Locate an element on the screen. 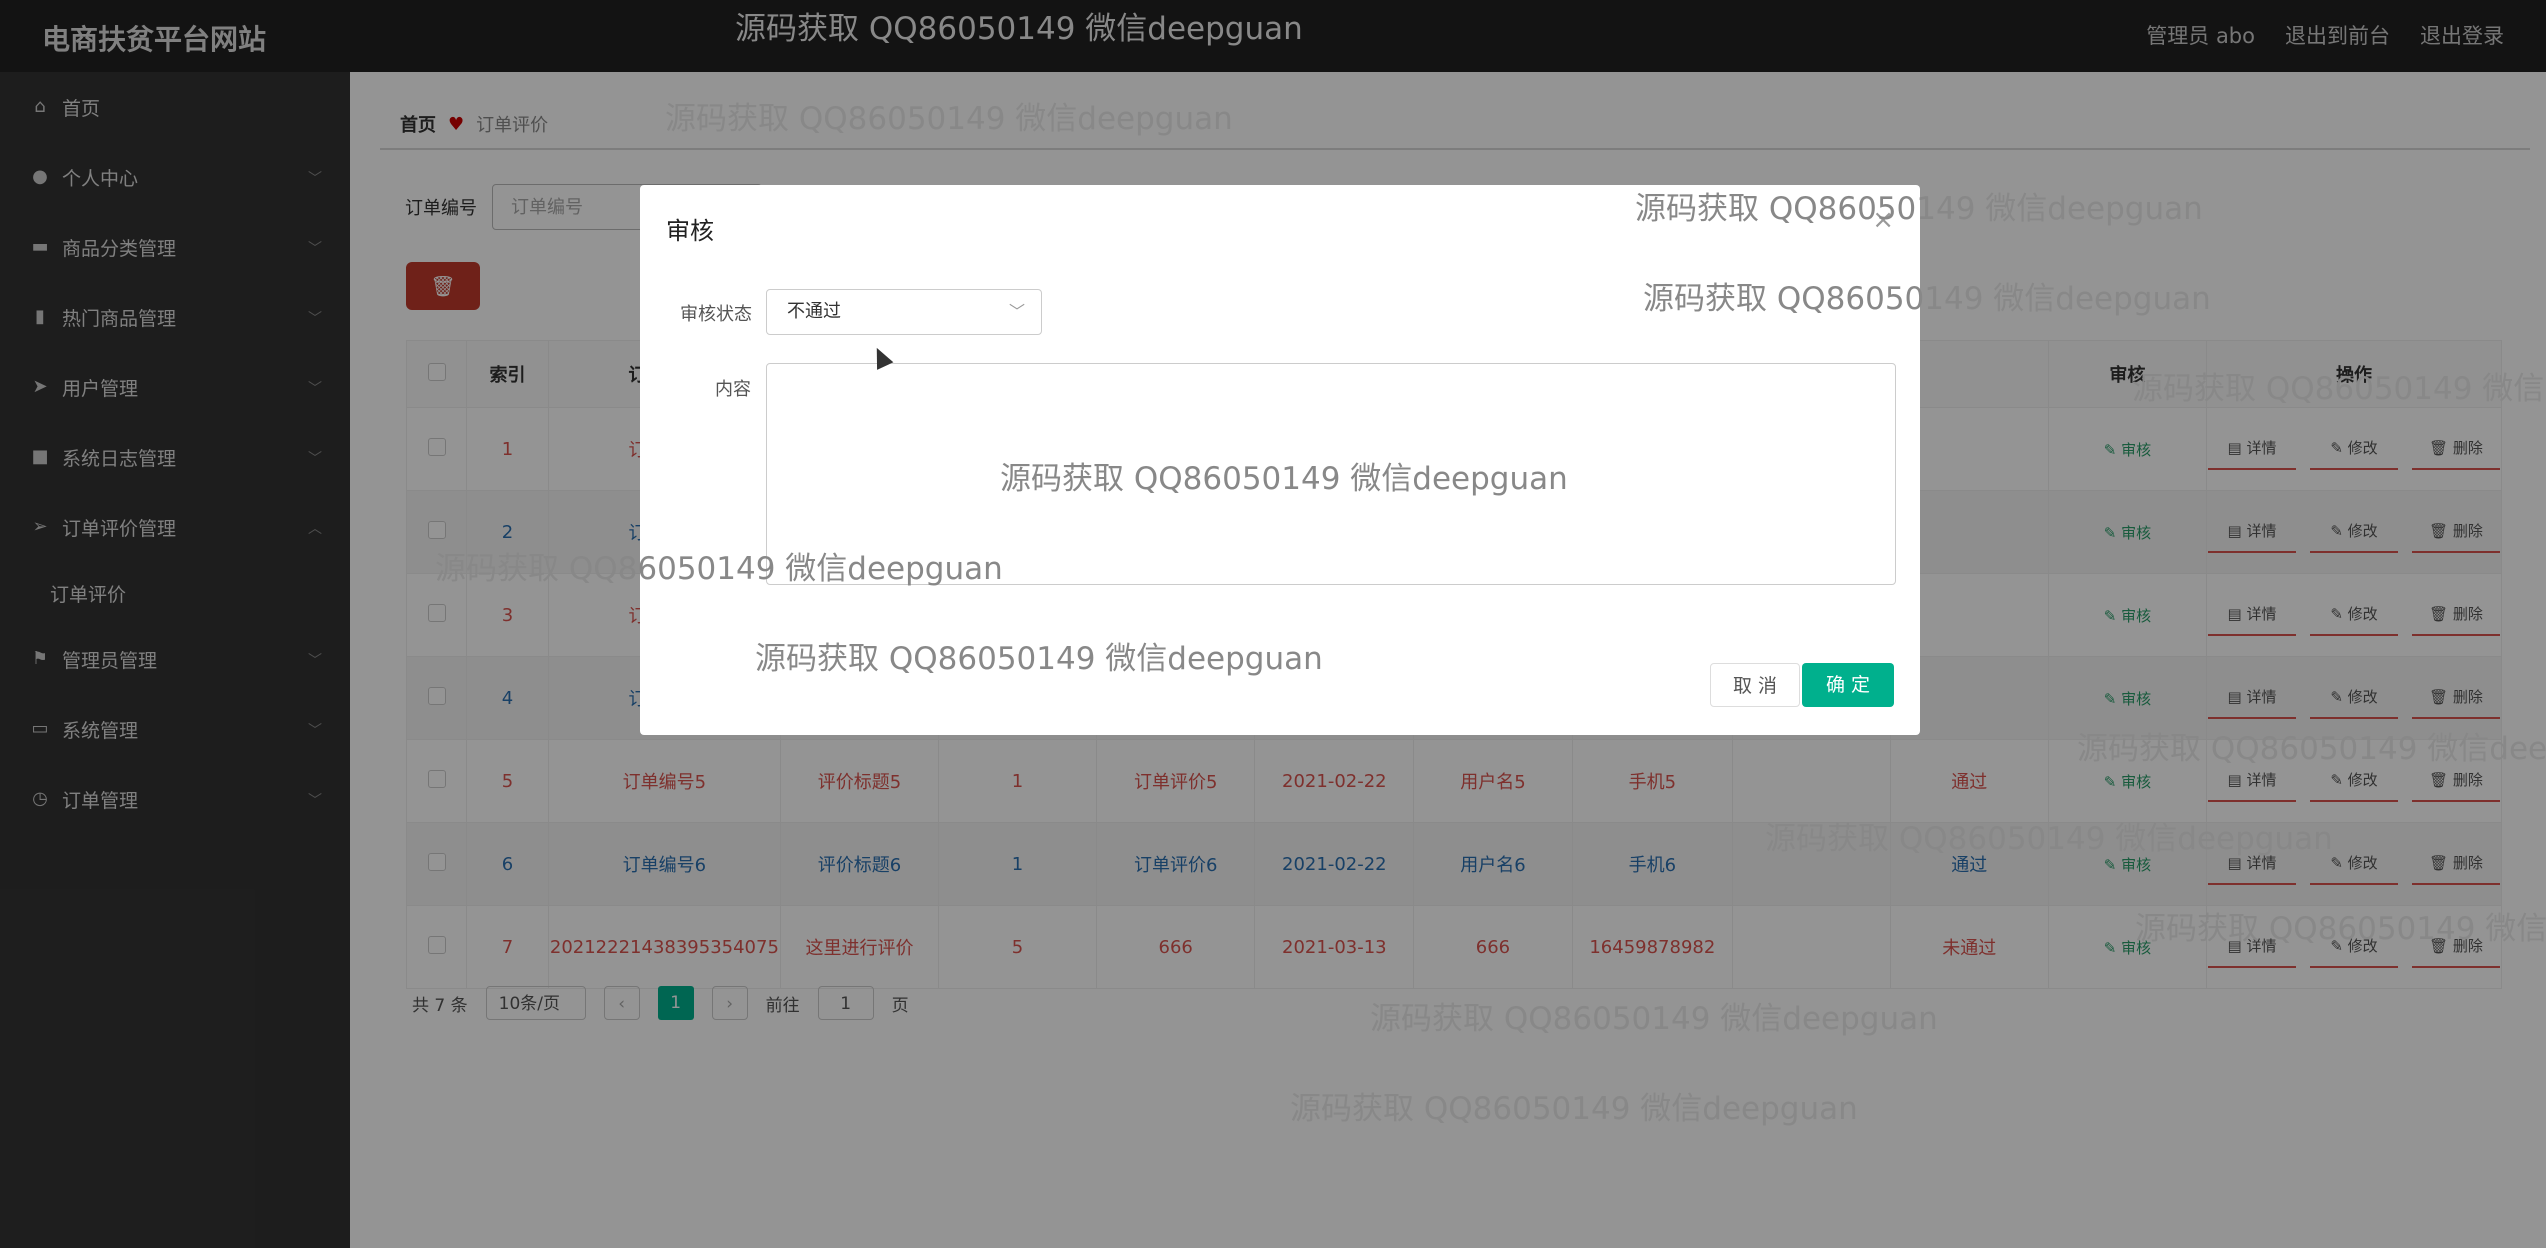  cancel-button: 取 消 is located at coordinates (1755, 685).